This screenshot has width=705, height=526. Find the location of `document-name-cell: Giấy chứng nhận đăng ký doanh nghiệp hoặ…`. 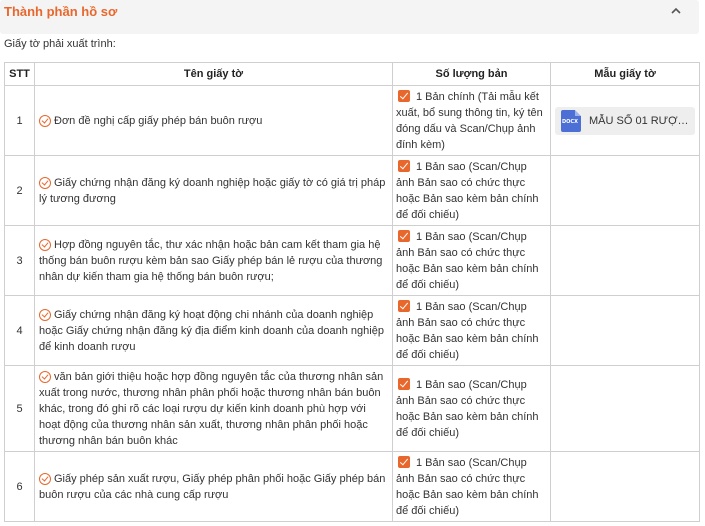

document-name-cell: Giấy chứng nhận đăng ký doanh nghiệp hoặ… is located at coordinates (213, 190).